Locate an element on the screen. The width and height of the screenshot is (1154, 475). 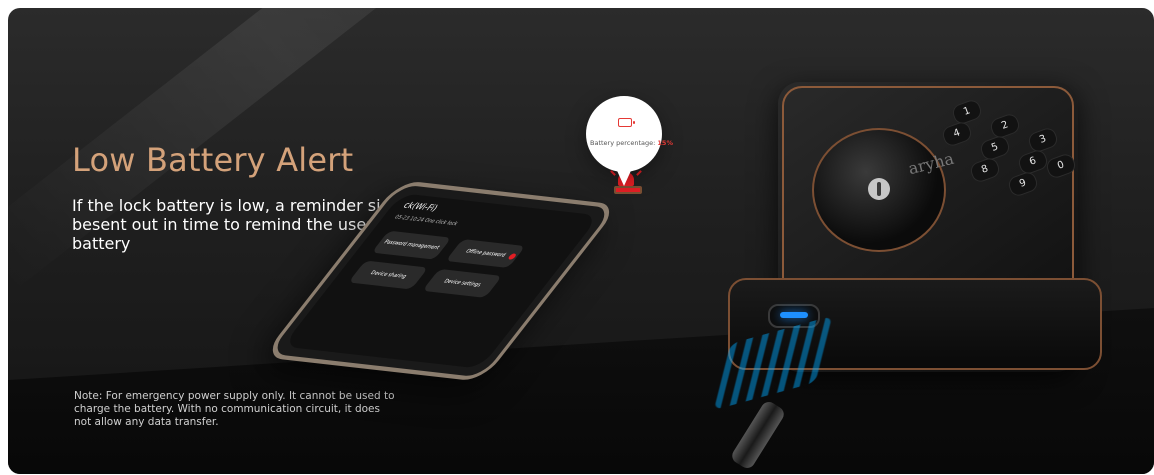
battery-label: Battery percentage: is located at coordinates (623, 143).